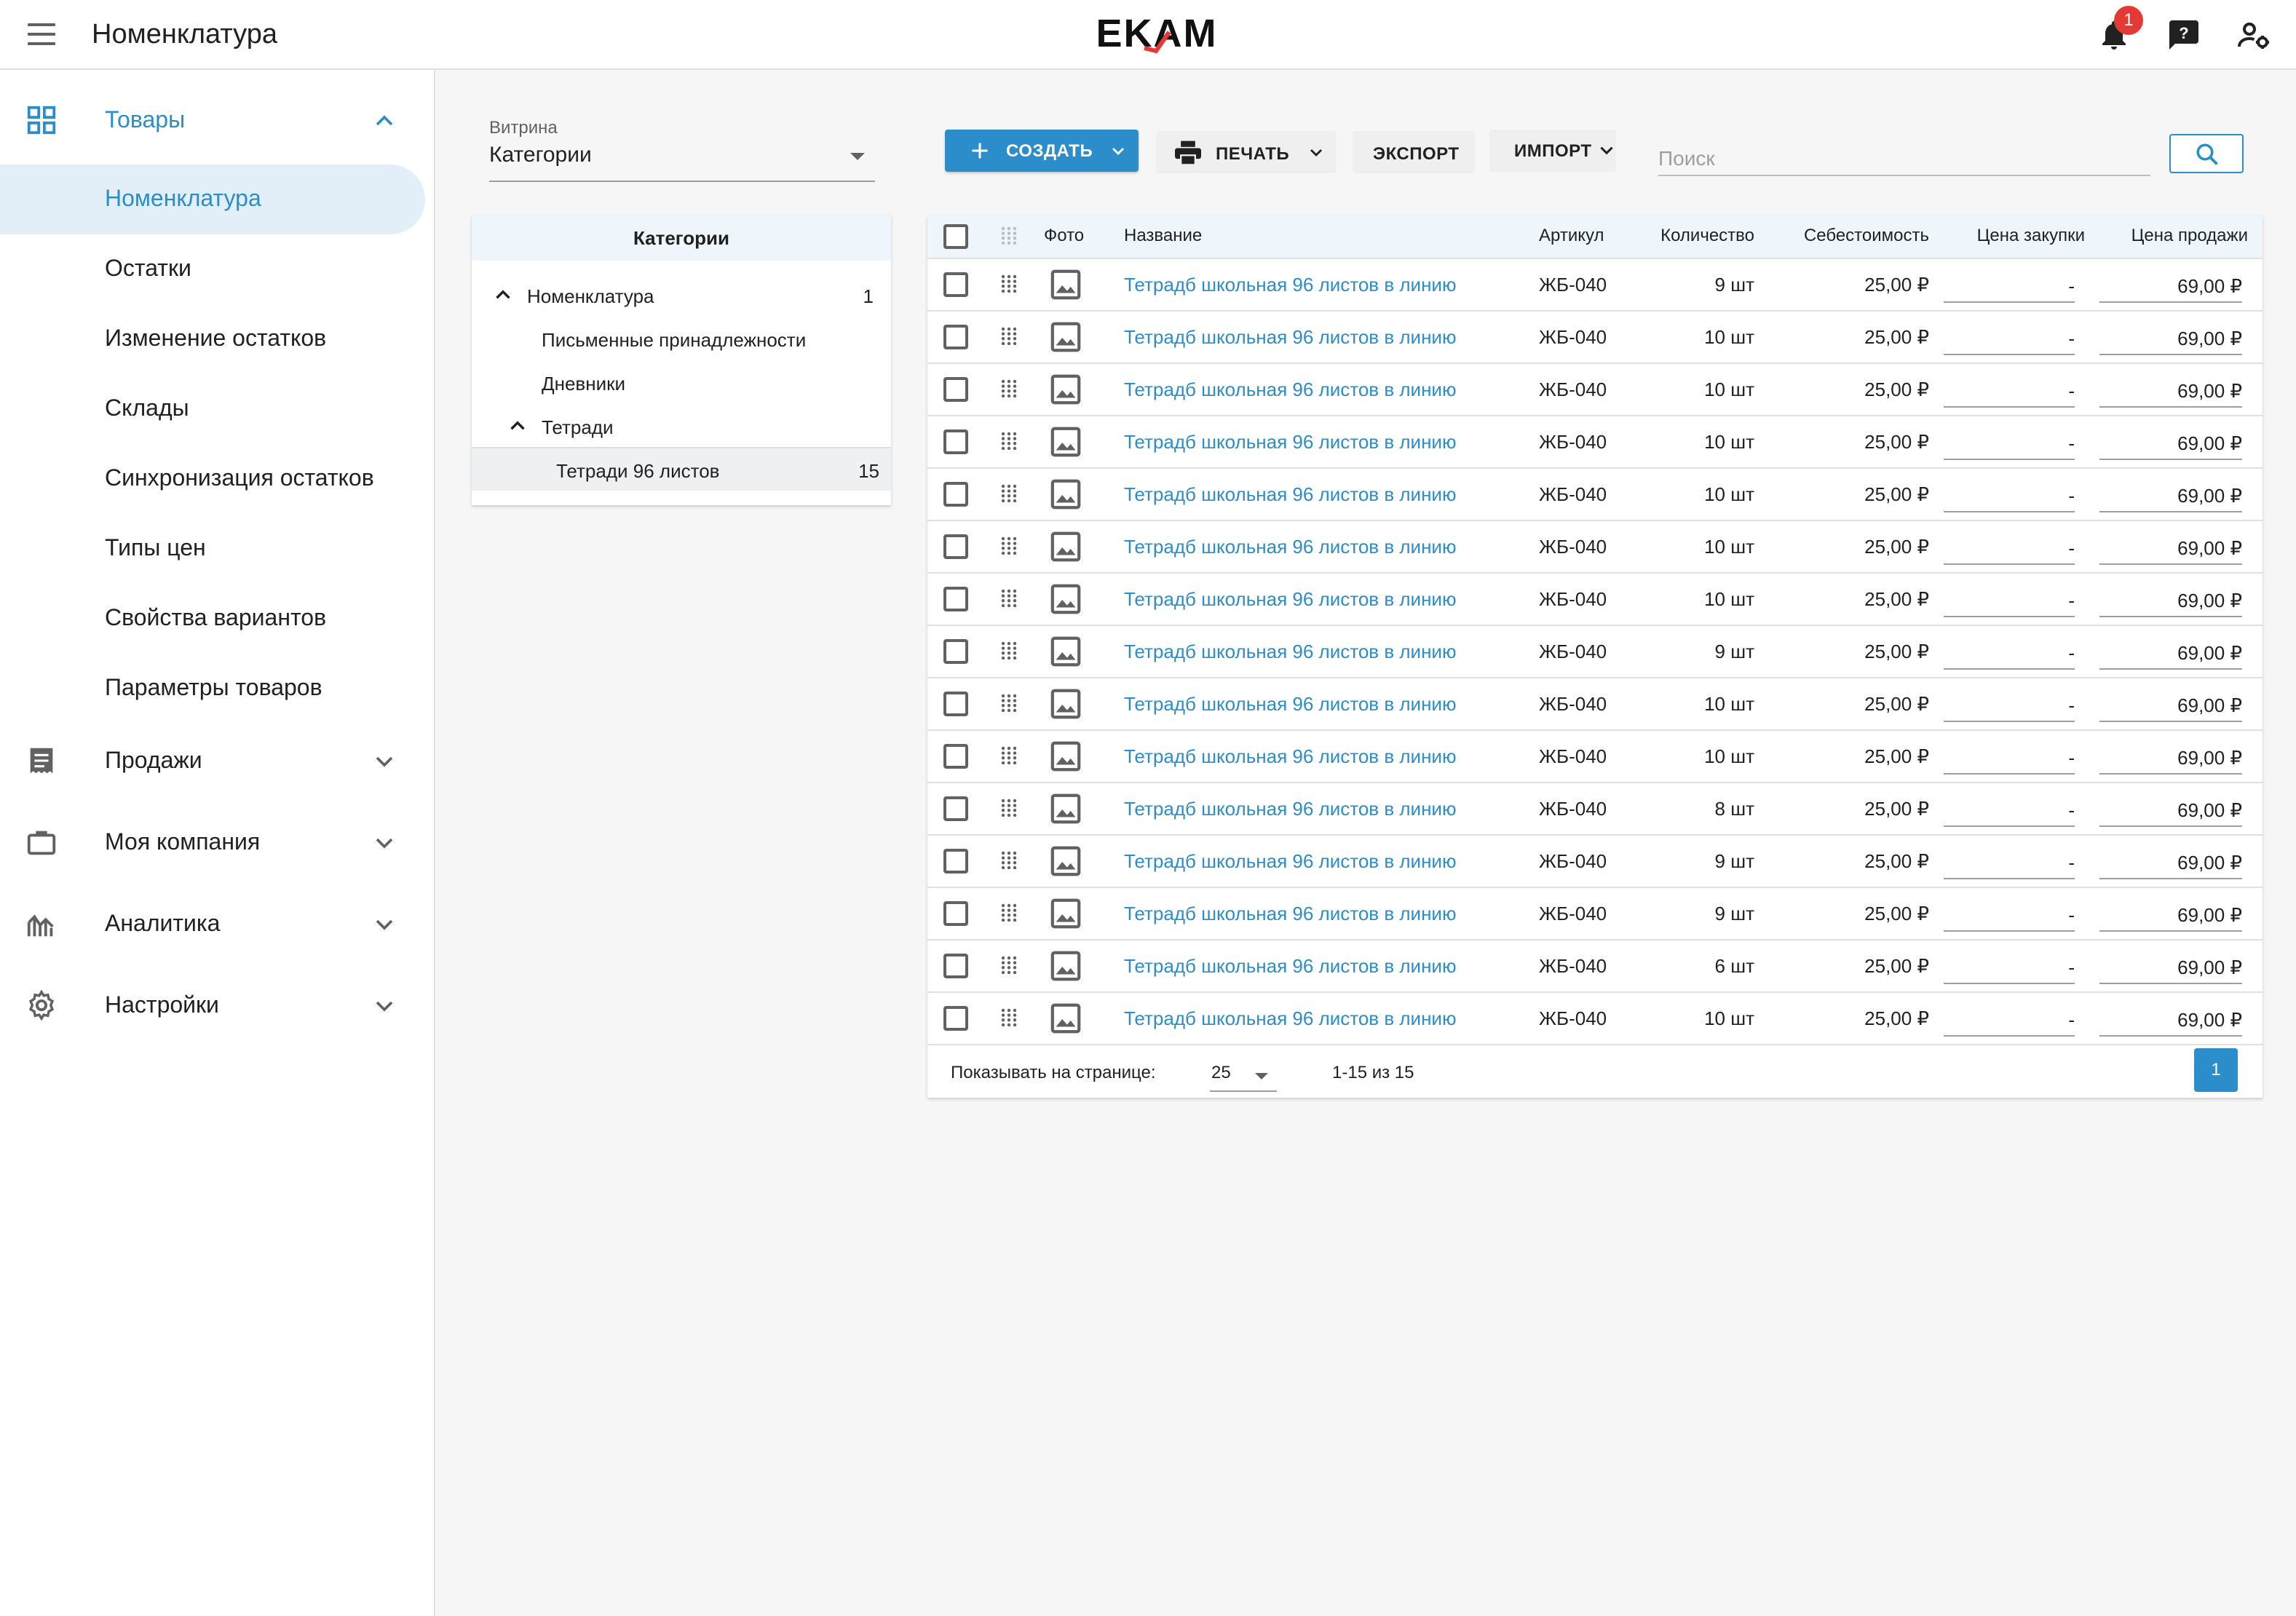 Image resolution: width=2296 pixels, height=1616 pixels. What do you see at coordinates (1414, 152) in the screenshot?
I see `export-button: ЭКСПОРТ` at bounding box center [1414, 152].